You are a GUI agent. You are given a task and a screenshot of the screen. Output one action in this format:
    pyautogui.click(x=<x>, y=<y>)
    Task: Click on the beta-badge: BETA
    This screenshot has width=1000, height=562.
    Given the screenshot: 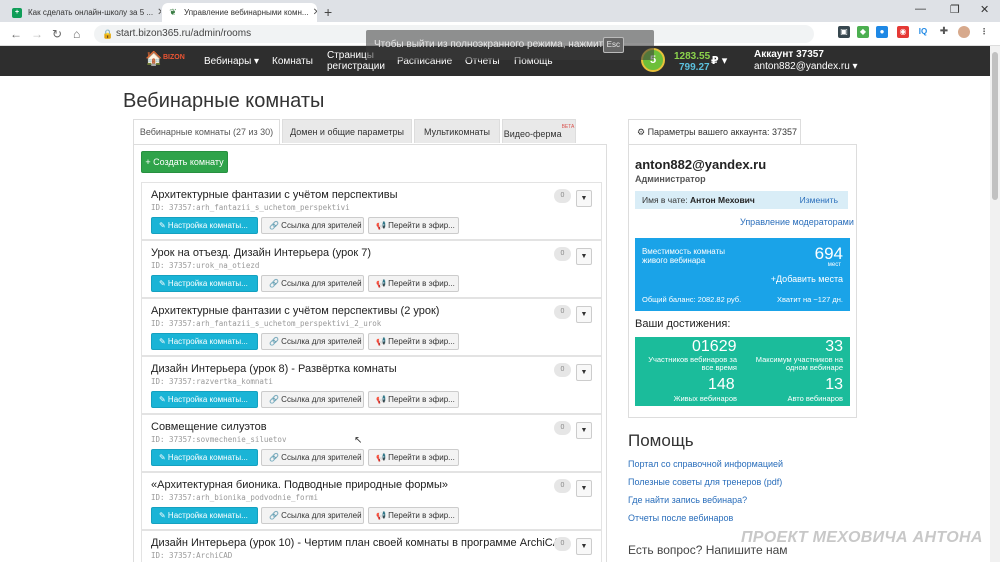 What is the action you would take?
    pyautogui.click(x=568, y=127)
    